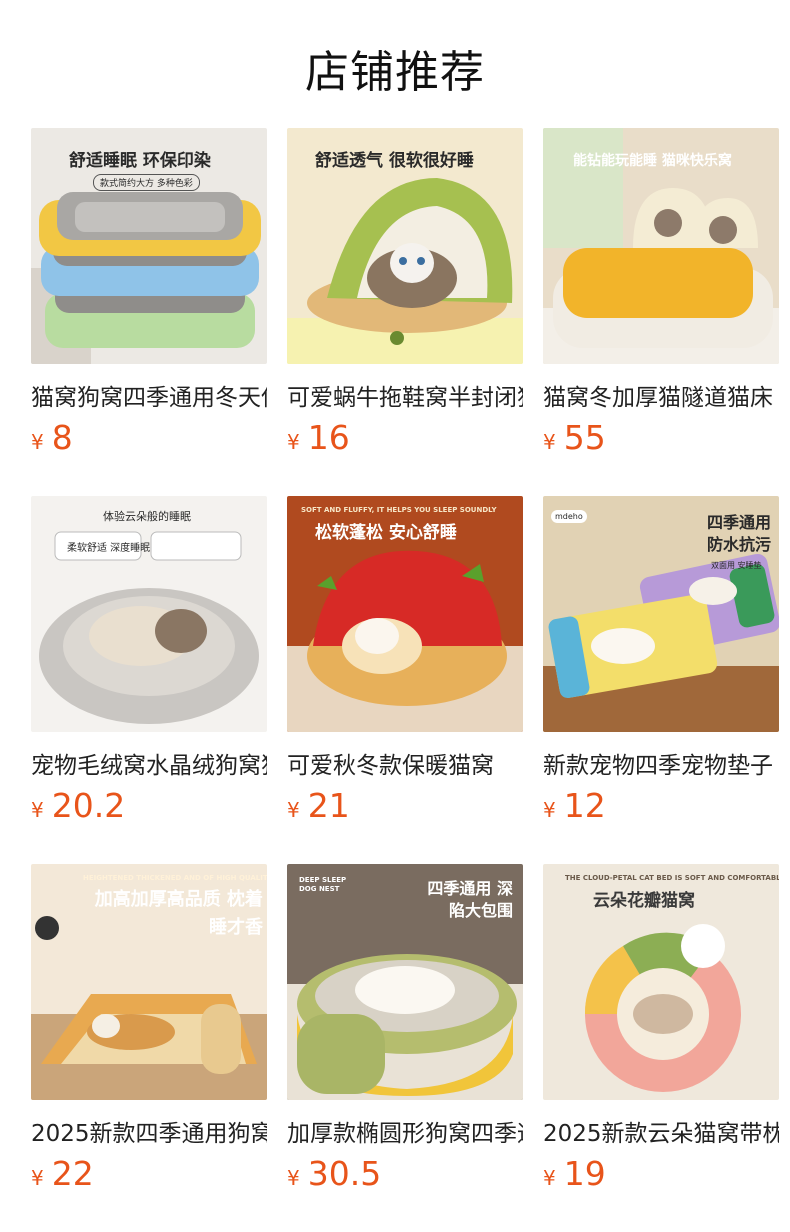 Image resolution: width=790 pixels, height=1232 pixels. What do you see at coordinates (140, 161) in the screenshot?
I see `image-caption: 舒适睡眠 环保印染` at bounding box center [140, 161].